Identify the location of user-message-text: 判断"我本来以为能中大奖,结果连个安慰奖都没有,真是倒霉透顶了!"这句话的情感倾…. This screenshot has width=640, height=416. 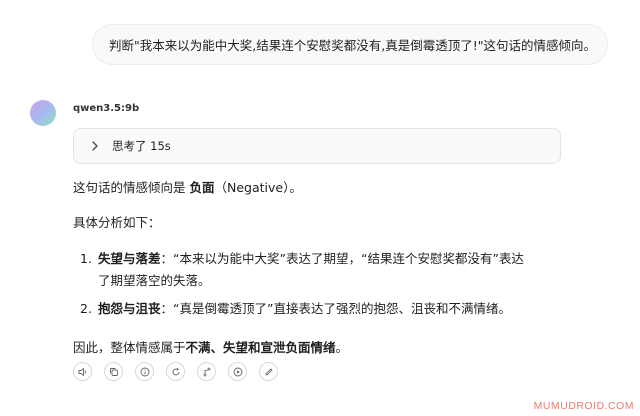
(352, 45).